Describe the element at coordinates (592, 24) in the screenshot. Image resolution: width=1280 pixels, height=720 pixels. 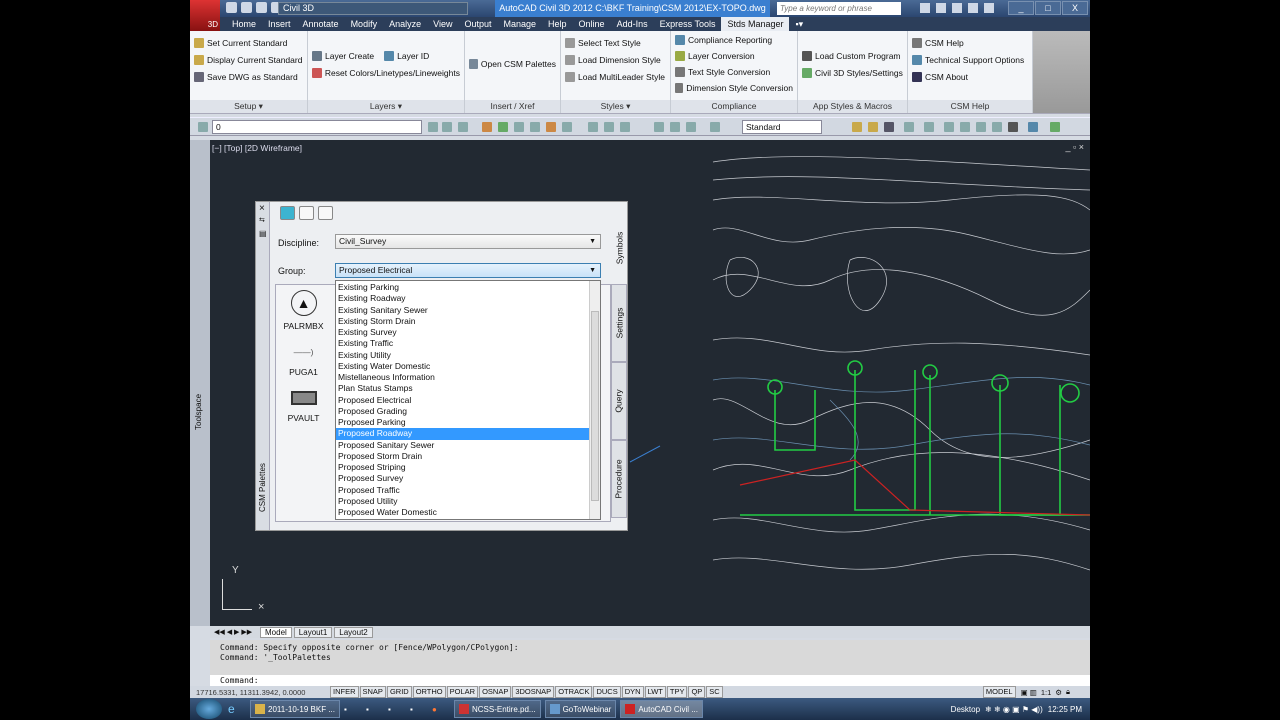
I see `tab-online: Online` at that location.